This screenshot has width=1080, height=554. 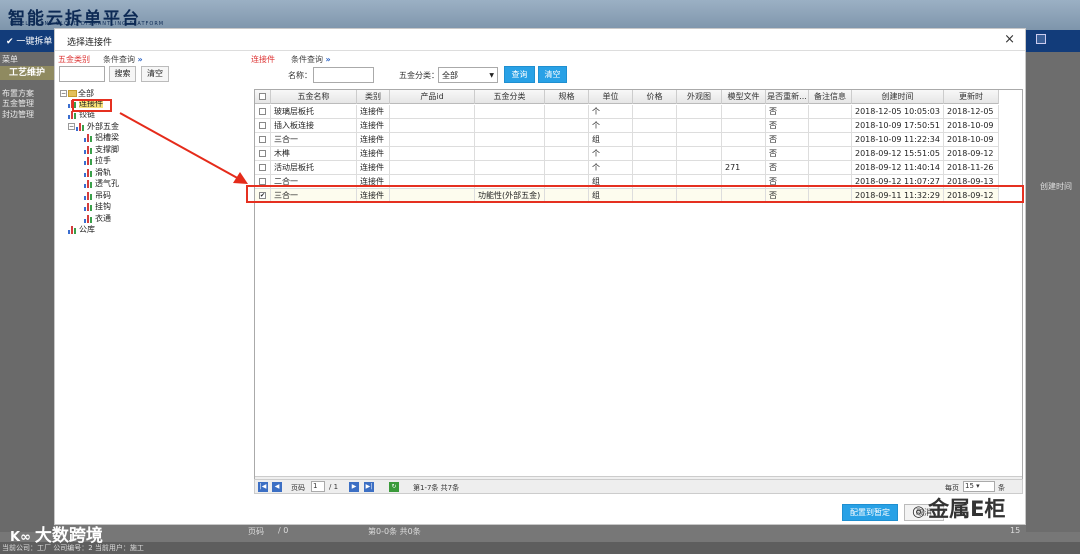 What do you see at coordinates (744, 97) in the screenshot?
I see `column-header: 模型文件` at bounding box center [744, 97].